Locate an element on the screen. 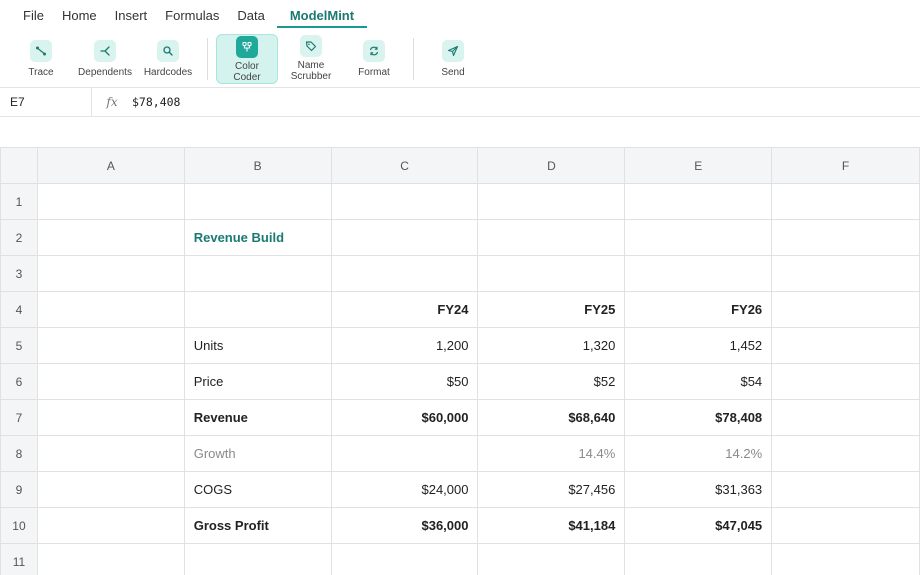  value-cell: $54 is located at coordinates (698, 381).